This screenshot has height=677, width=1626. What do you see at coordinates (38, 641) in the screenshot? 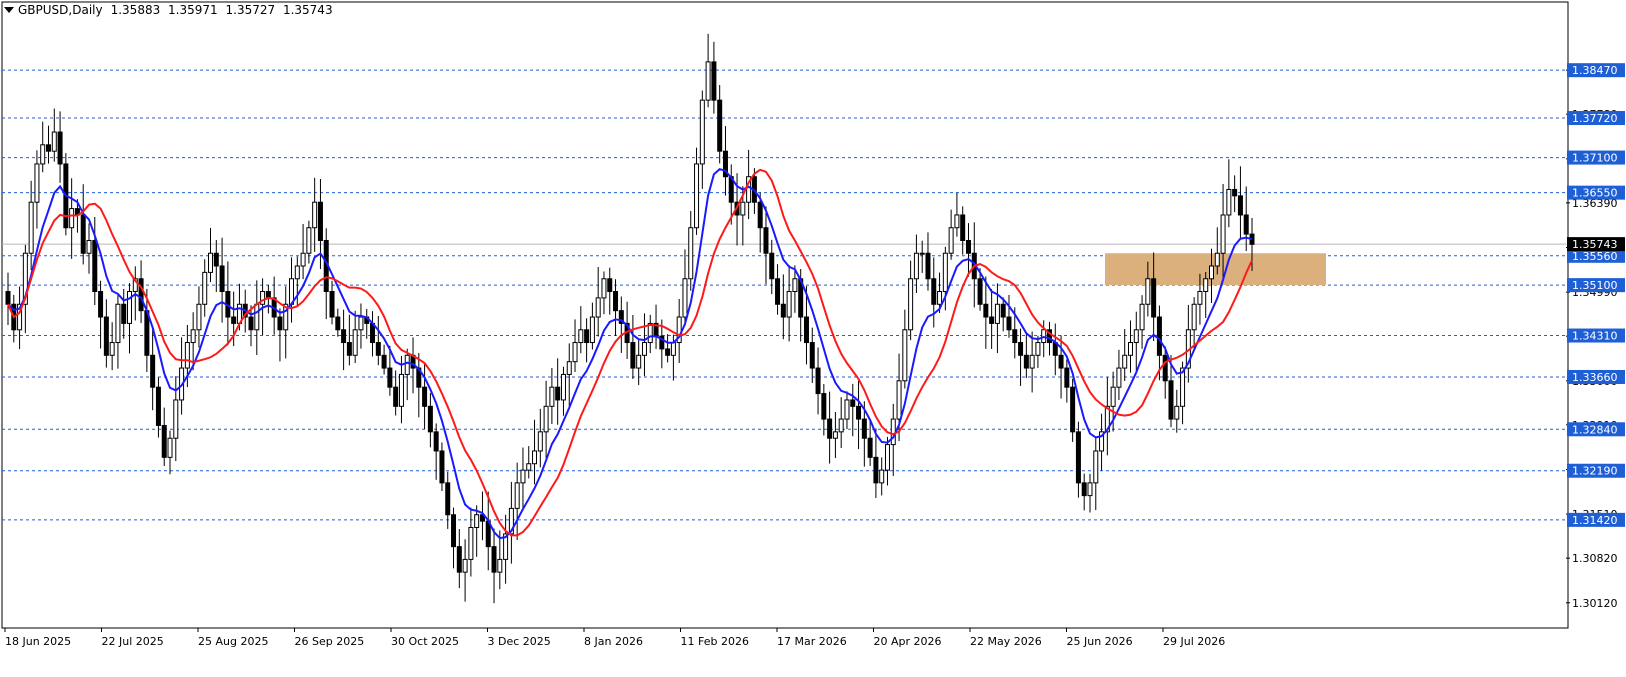
I see `x-tick-label: 18 Jun 2025` at bounding box center [38, 641].